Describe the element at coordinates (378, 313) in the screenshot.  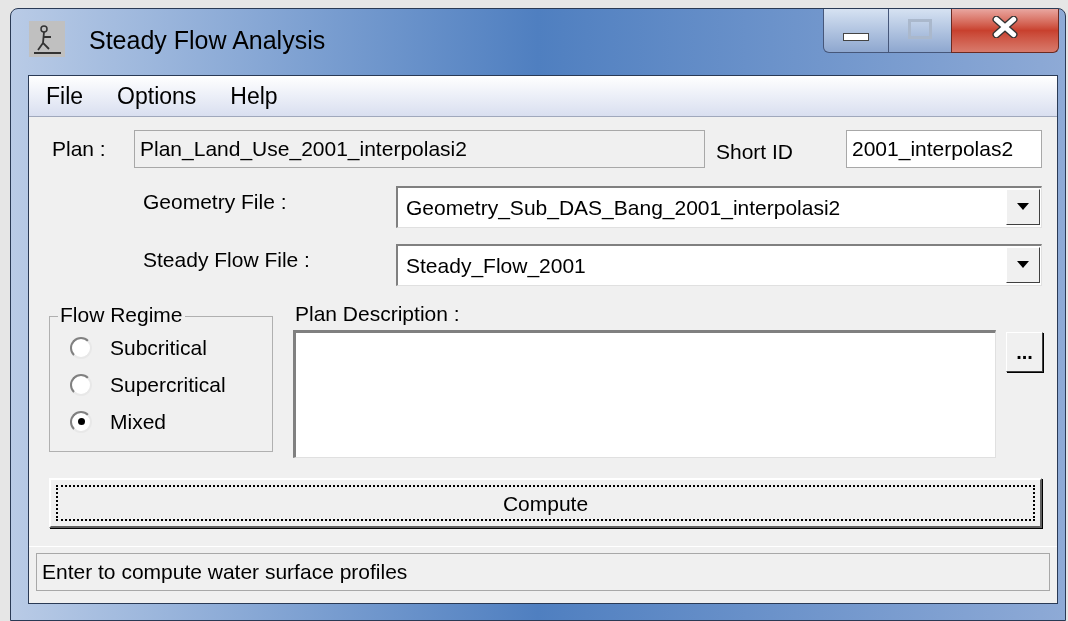
I see `plan-description-label: Plan Description :` at that location.